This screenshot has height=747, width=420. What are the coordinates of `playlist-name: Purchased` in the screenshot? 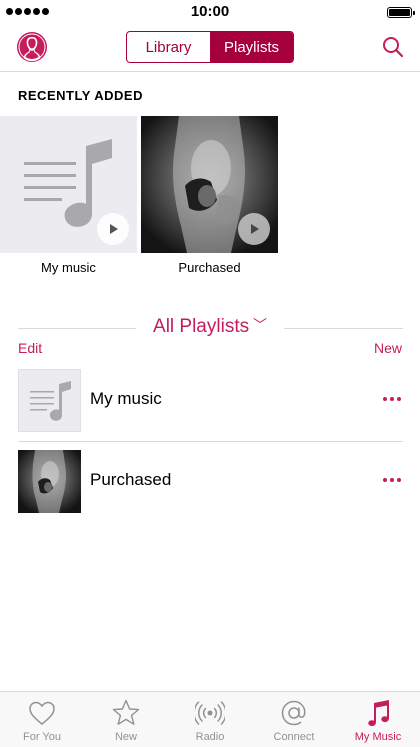 It's located at (131, 479).